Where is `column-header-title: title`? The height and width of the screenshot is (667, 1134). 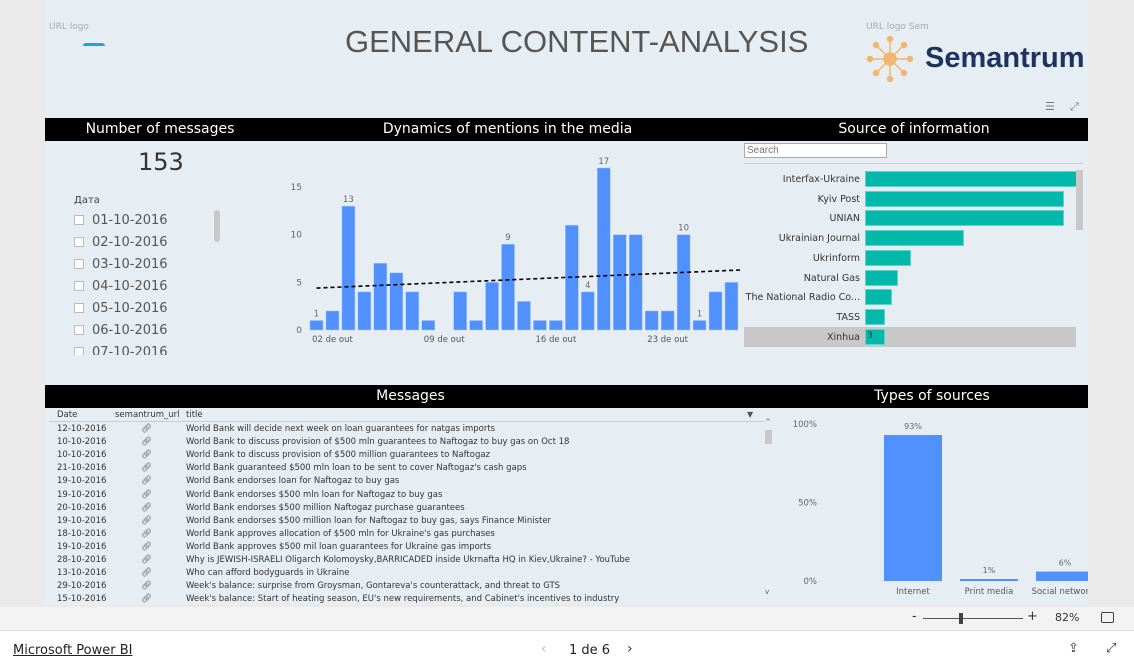
column-header-title: title is located at coordinates (194, 415).